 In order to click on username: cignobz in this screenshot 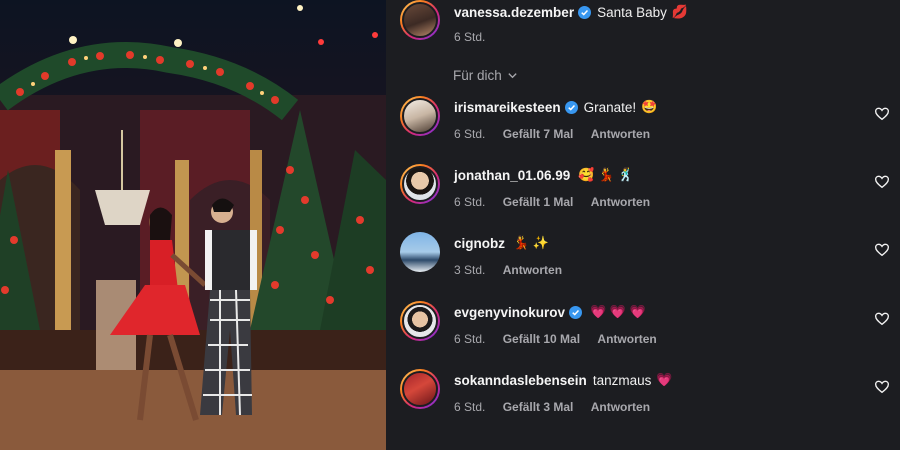, I will do `click(479, 243)`.